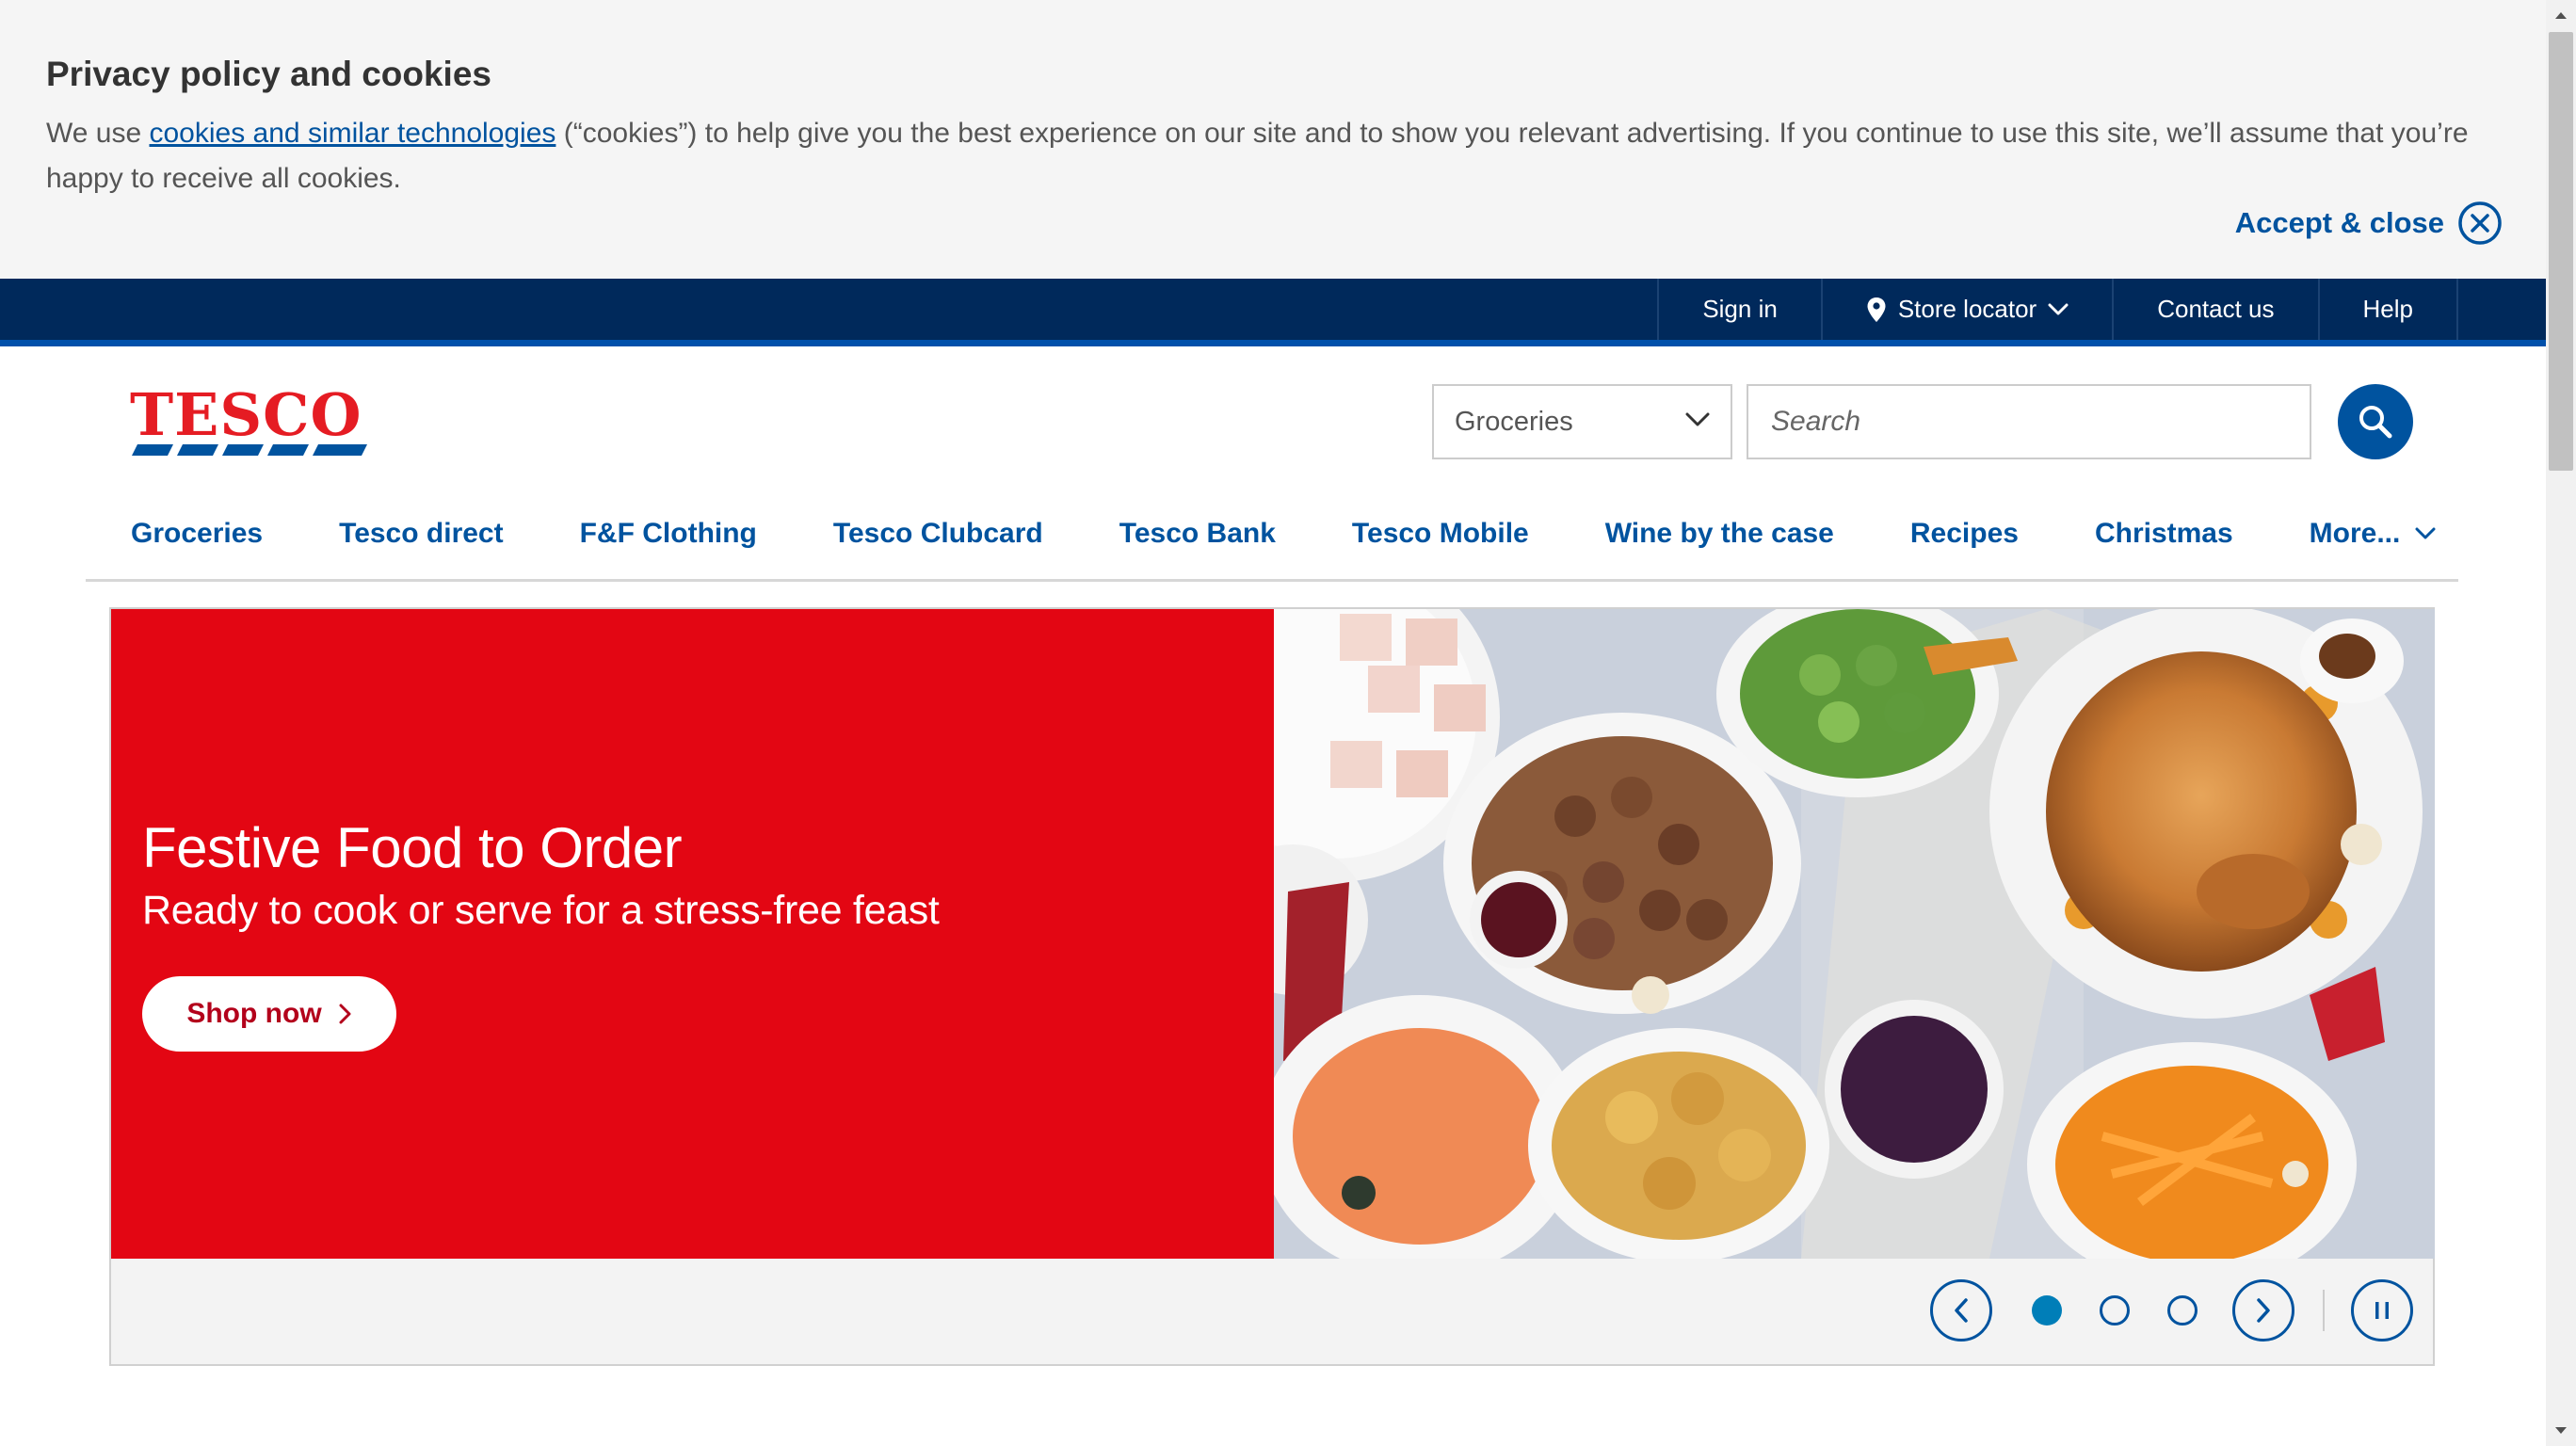 This screenshot has height=1446, width=2576. I want to click on shop-now-label: Shop now, so click(254, 1013).